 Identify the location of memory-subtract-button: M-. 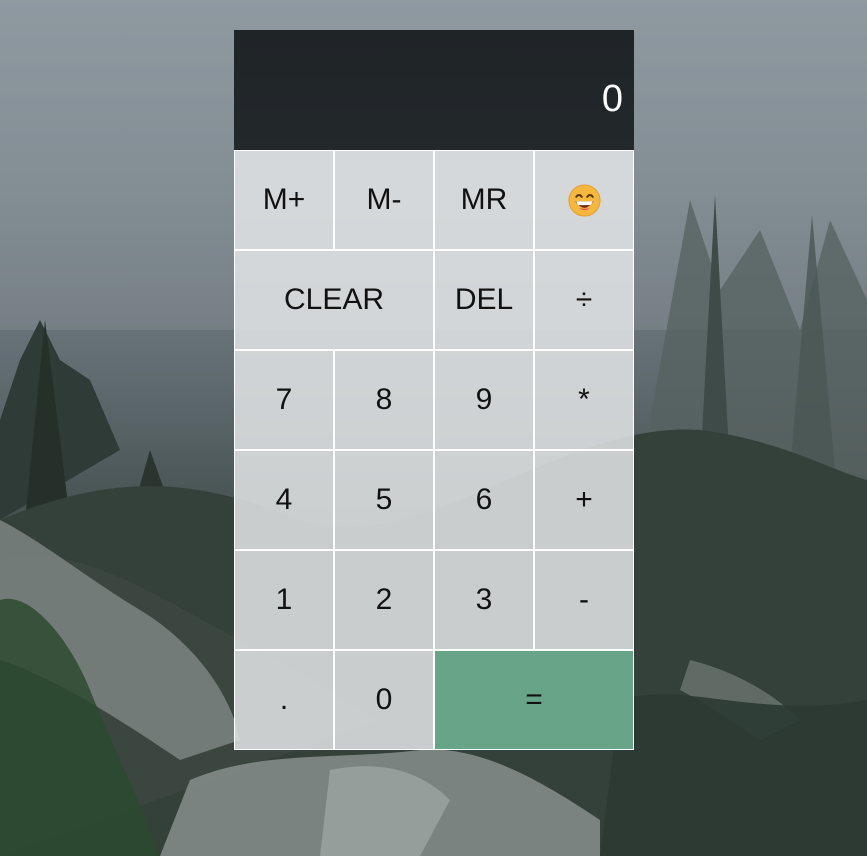
(384, 200).